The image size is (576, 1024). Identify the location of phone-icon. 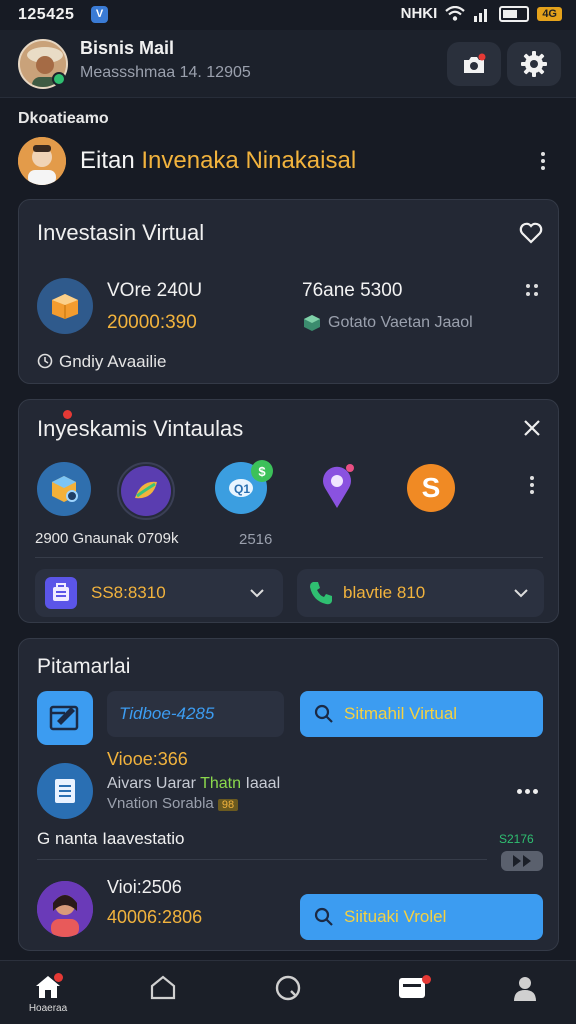
(321, 593).